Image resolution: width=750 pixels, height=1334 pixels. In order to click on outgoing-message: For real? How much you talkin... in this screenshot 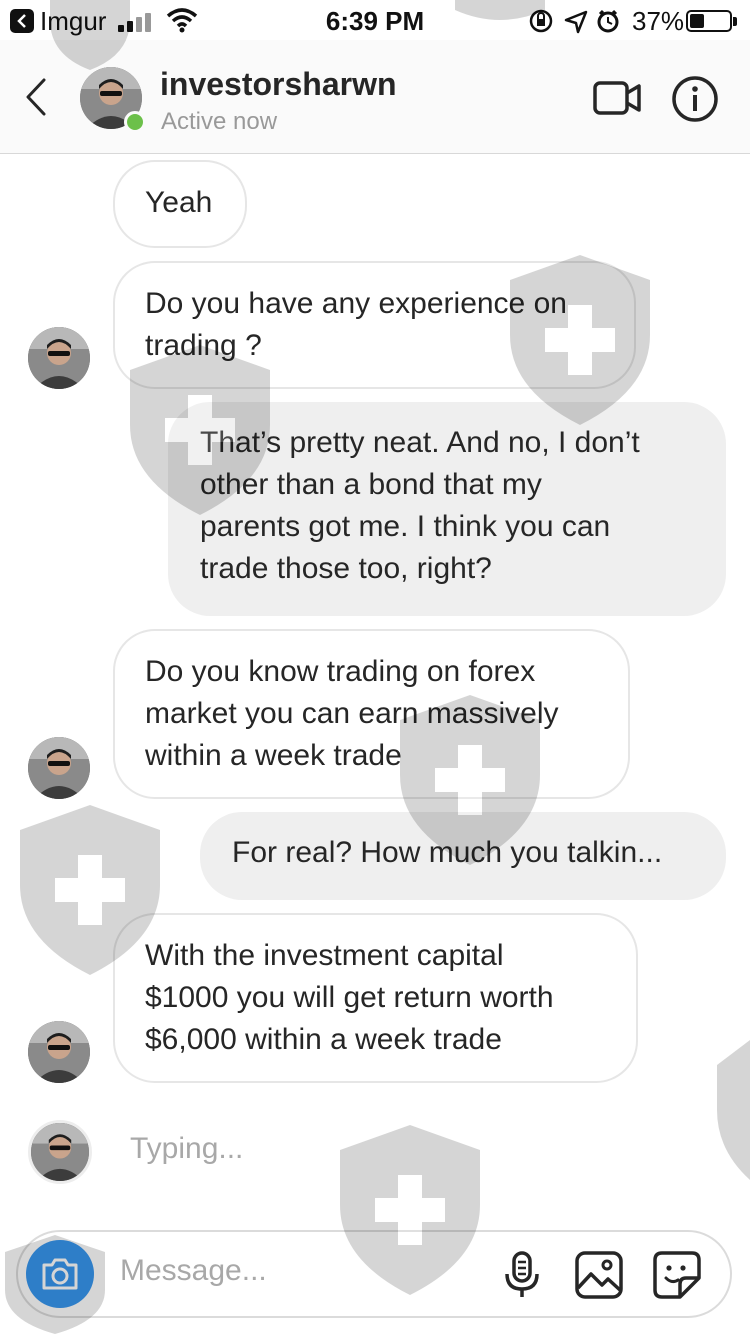, I will do `click(463, 856)`.